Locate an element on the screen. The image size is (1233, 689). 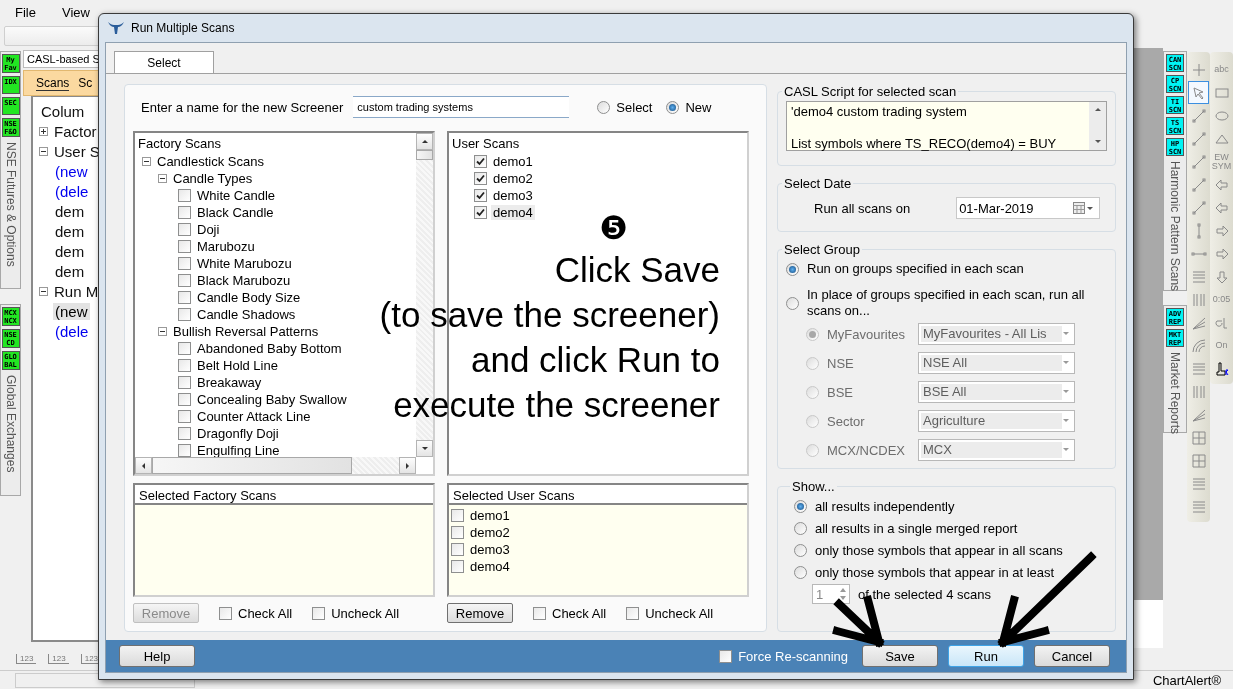
tree-item: Bullish Reversal Patterns is located at coordinates (246, 331).